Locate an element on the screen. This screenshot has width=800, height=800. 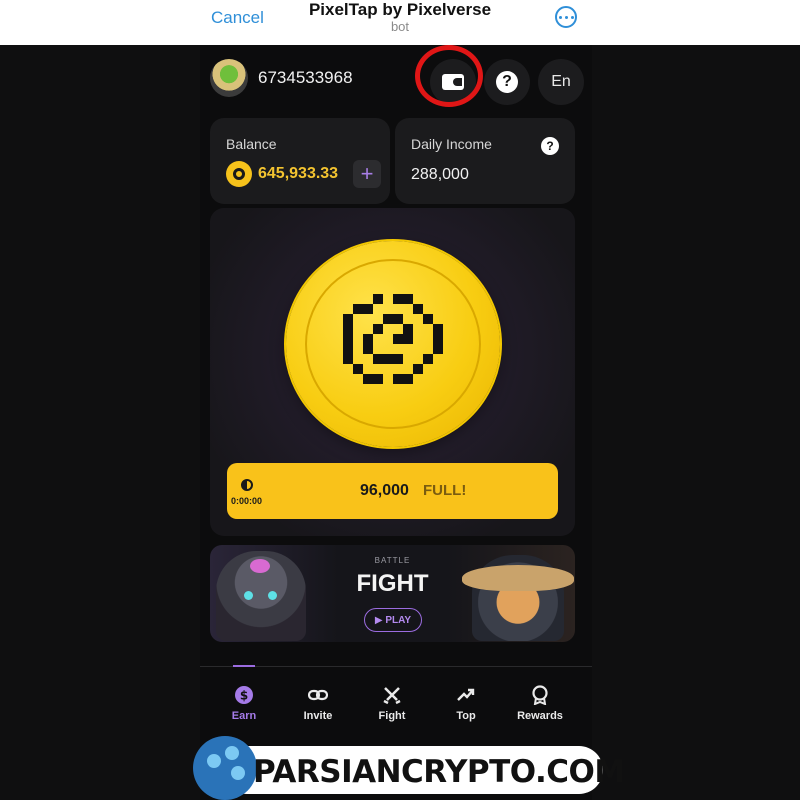
nav-fight-label: Fight is located at coordinates (392, 716).